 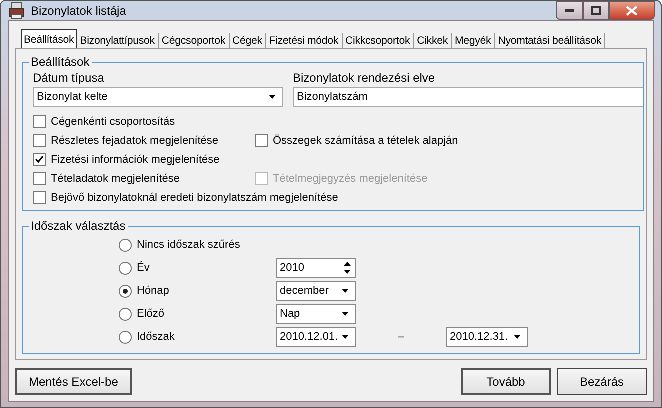 I want to click on close-icon, so click(x=632, y=11).